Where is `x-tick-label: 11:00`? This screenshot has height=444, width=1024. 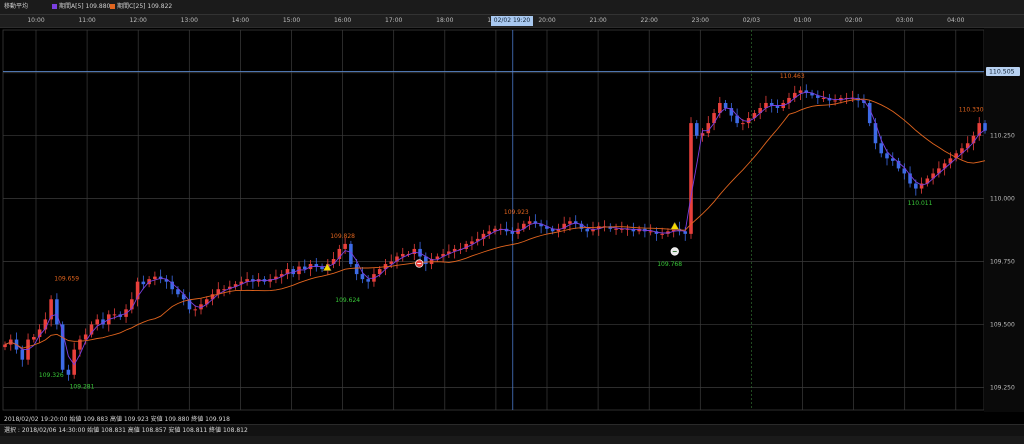
x-tick-label: 11:00 is located at coordinates (87, 20).